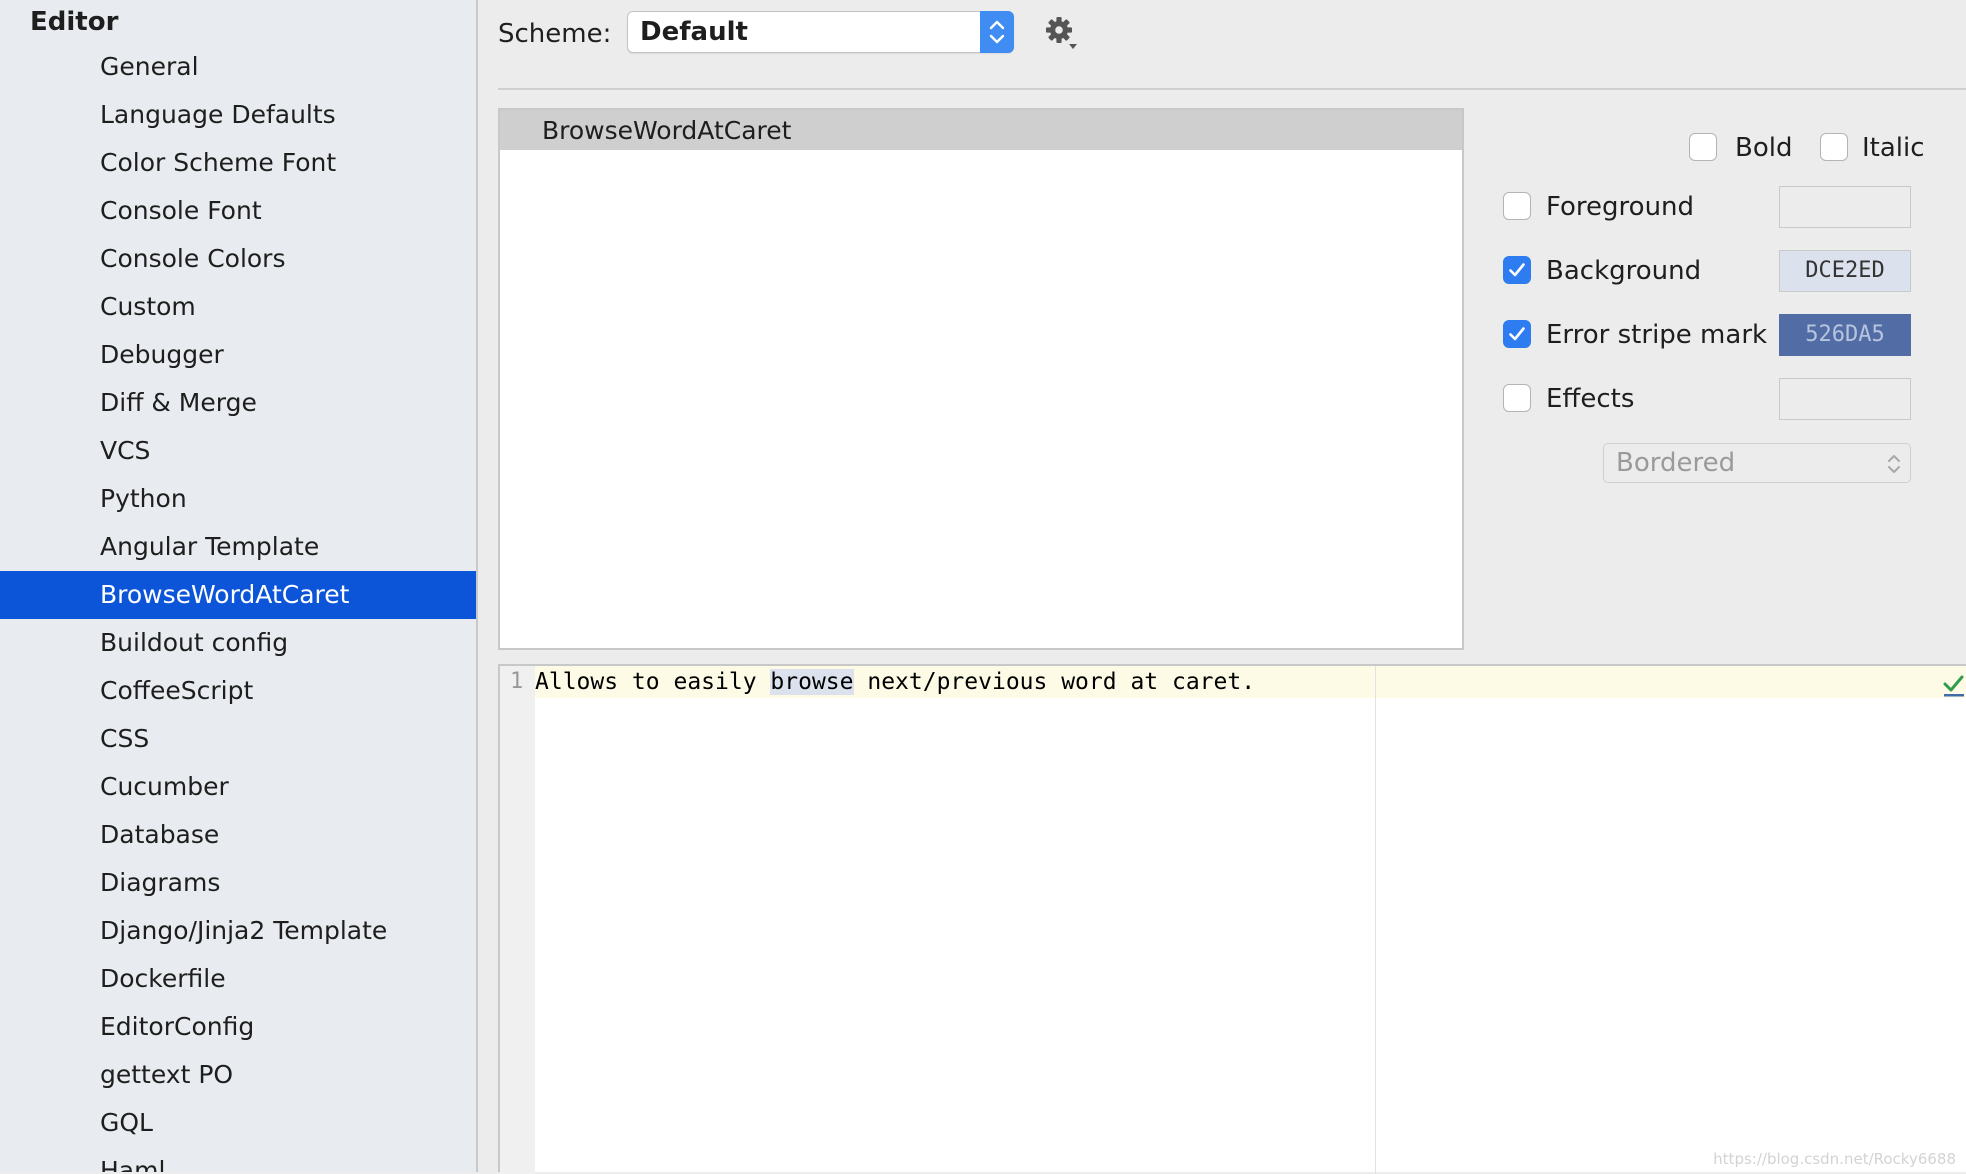 This screenshot has height=1174, width=1966. What do you see at coordinates (238, 1123) in the screenshot?
I see `sidebar-item-gql: GQL` at bounding box center [238, 1123].